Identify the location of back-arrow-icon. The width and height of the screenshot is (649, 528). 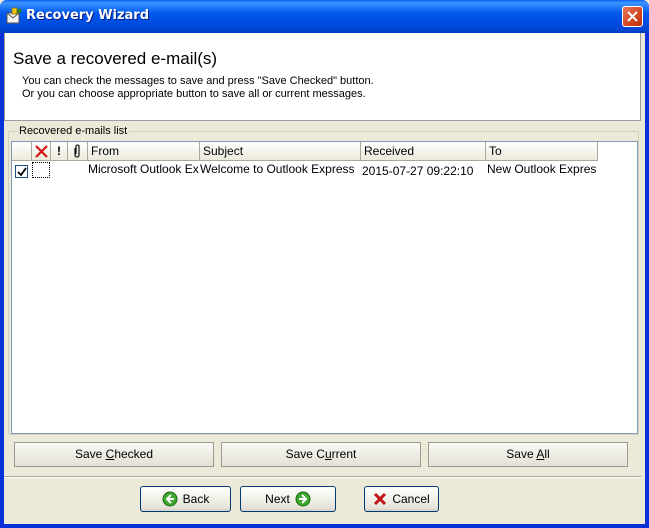
(170, 499).